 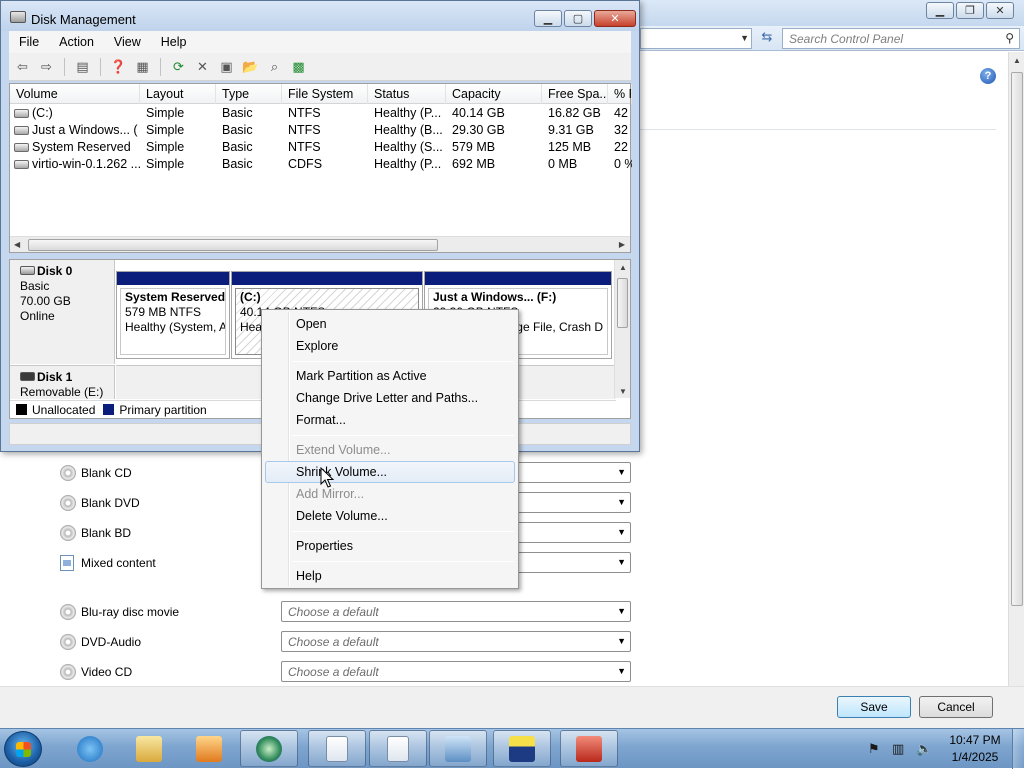 I want to click on delete-icon: ✕, so click(x=202, y=66).